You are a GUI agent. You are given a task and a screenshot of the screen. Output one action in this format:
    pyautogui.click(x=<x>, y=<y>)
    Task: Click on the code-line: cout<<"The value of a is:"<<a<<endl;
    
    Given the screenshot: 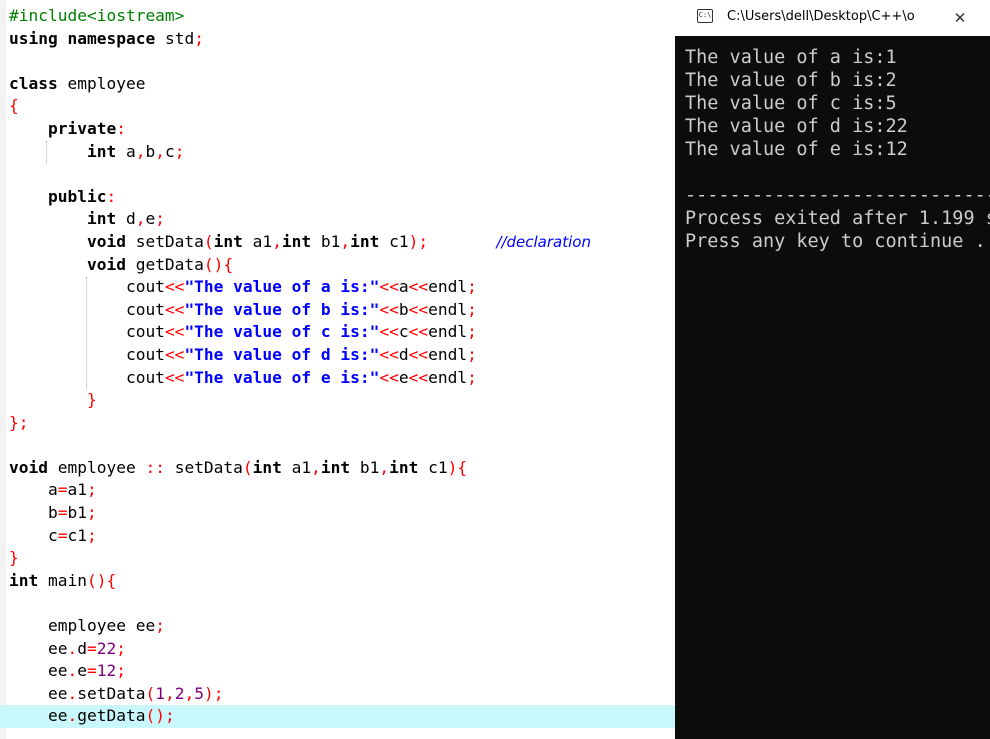 What is the action you would take?
    pyautogui.click(x=342, y=287)
    